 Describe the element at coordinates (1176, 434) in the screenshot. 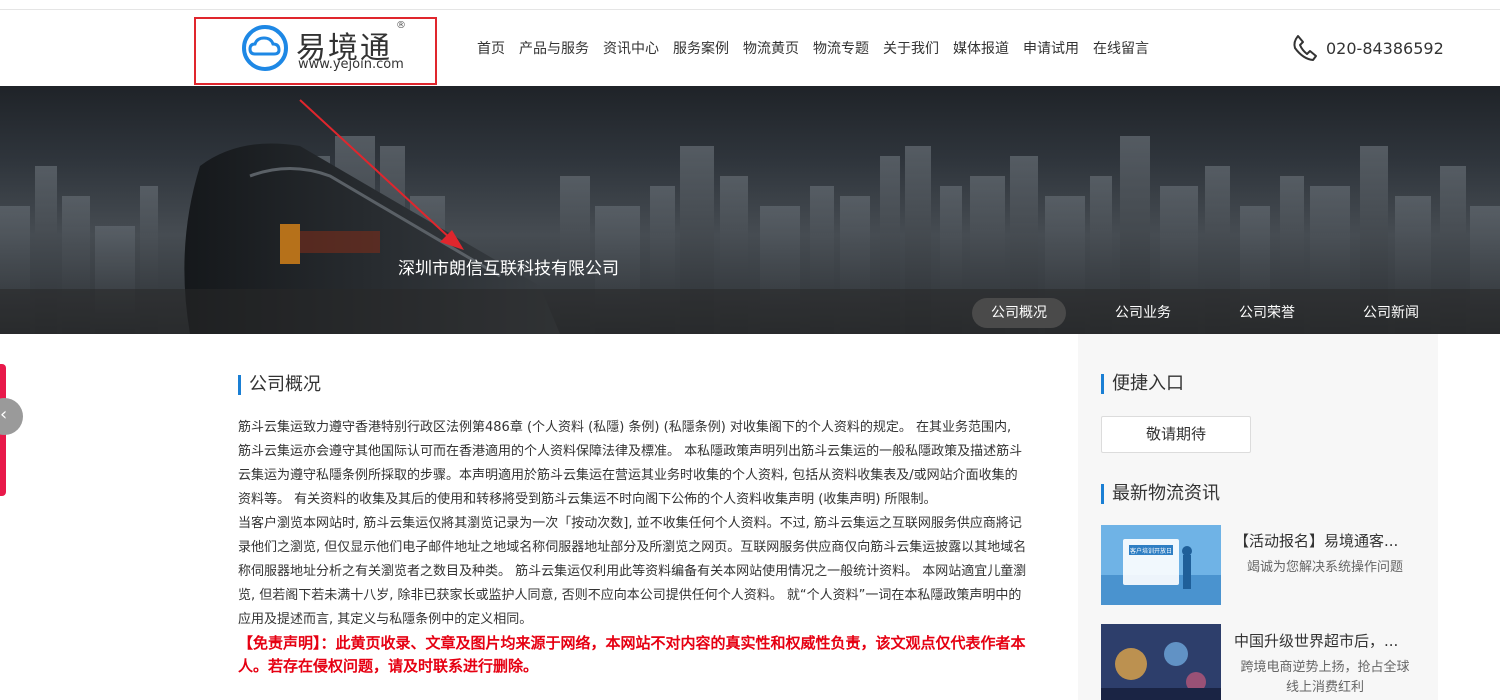

I see `quick-entry-button: 敬请期待` at that location.